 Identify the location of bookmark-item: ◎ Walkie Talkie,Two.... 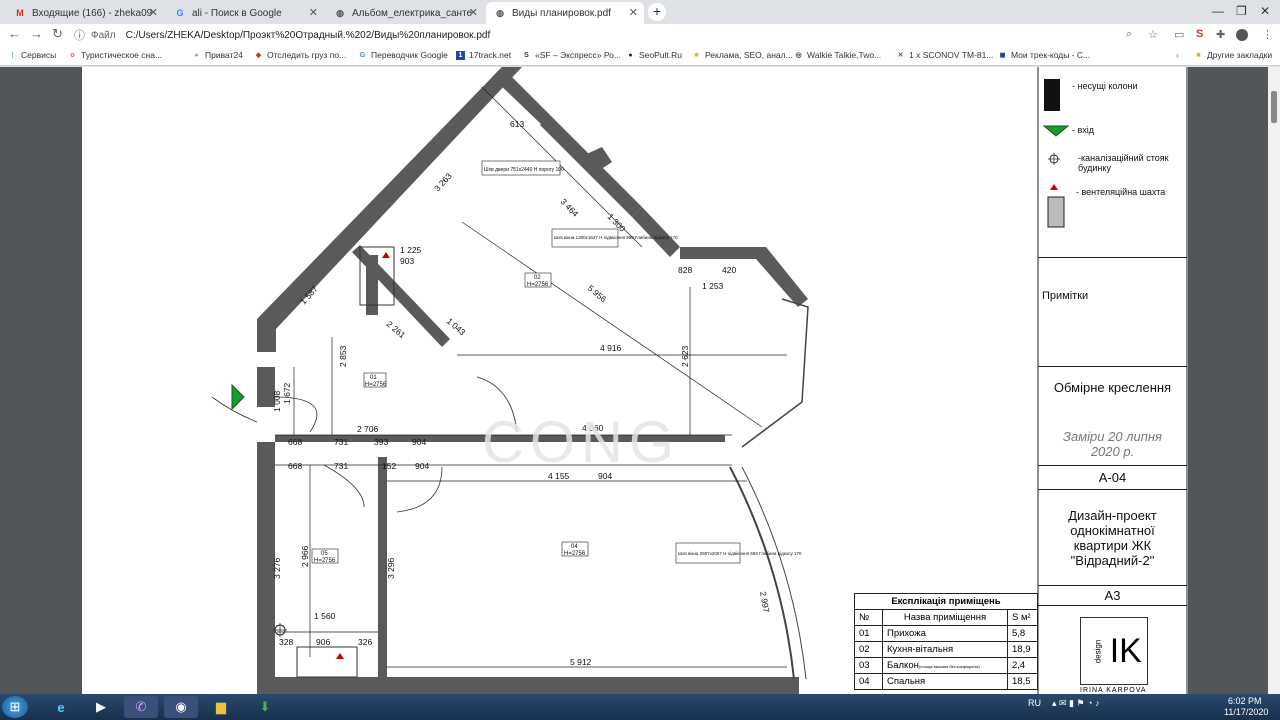
(837, 55).